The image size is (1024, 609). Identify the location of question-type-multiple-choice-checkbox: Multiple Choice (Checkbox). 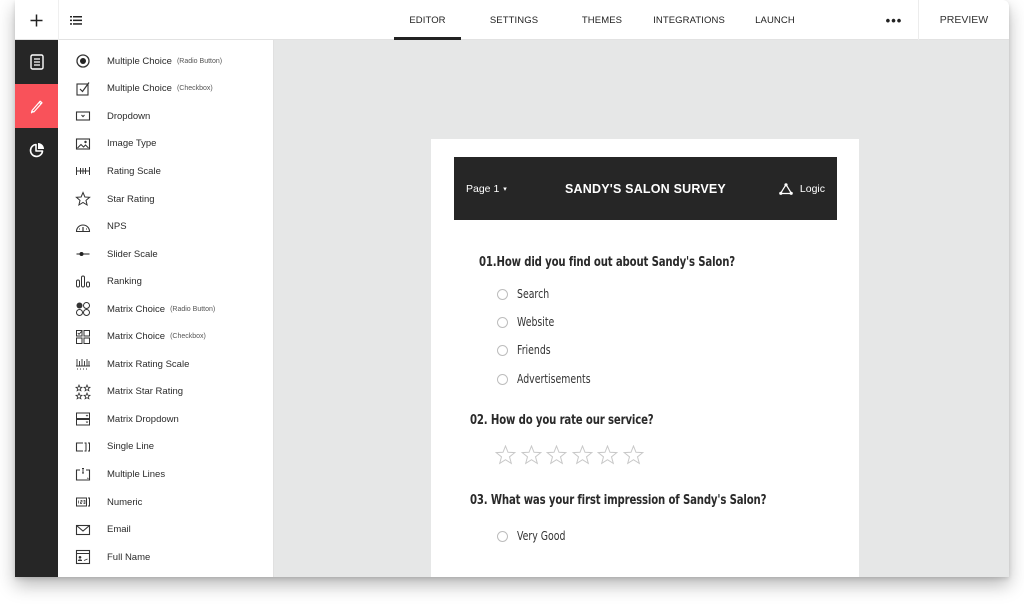
(166, 89).